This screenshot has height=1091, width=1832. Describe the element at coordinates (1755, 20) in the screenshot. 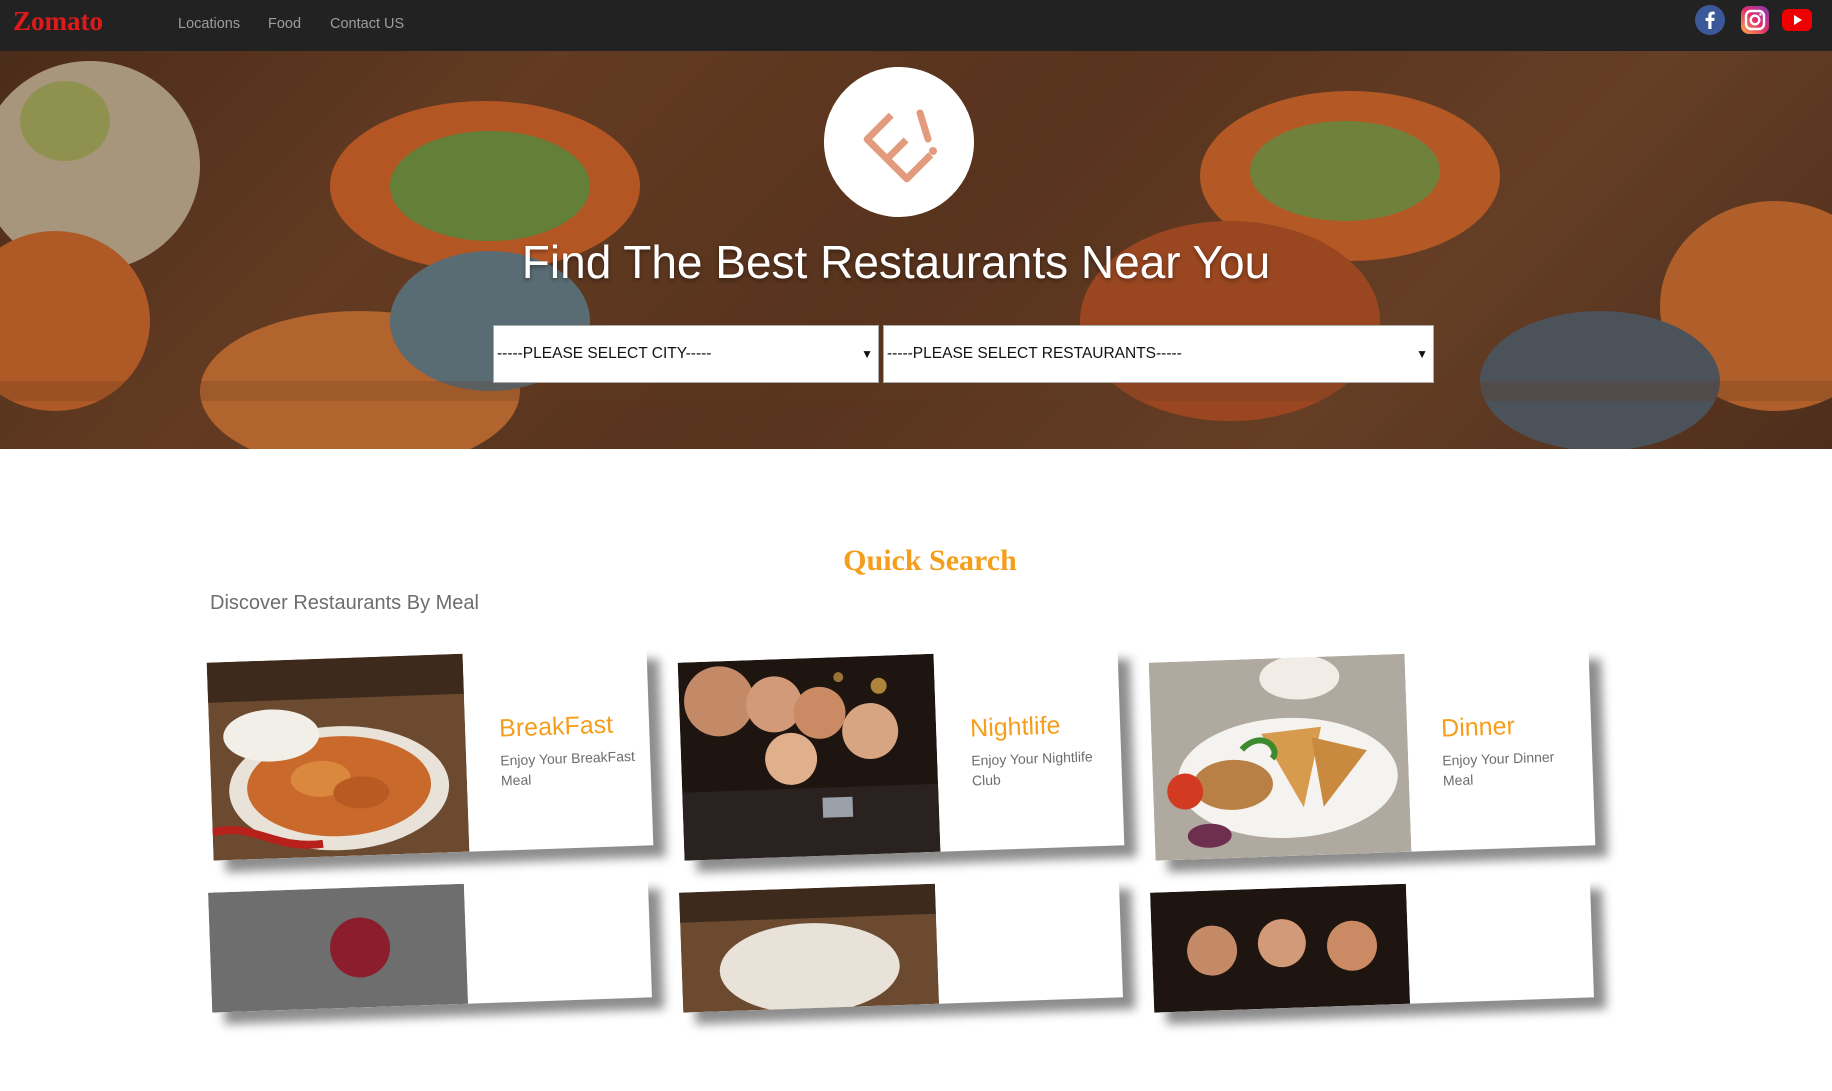

I see `instagram-icon` at that location.